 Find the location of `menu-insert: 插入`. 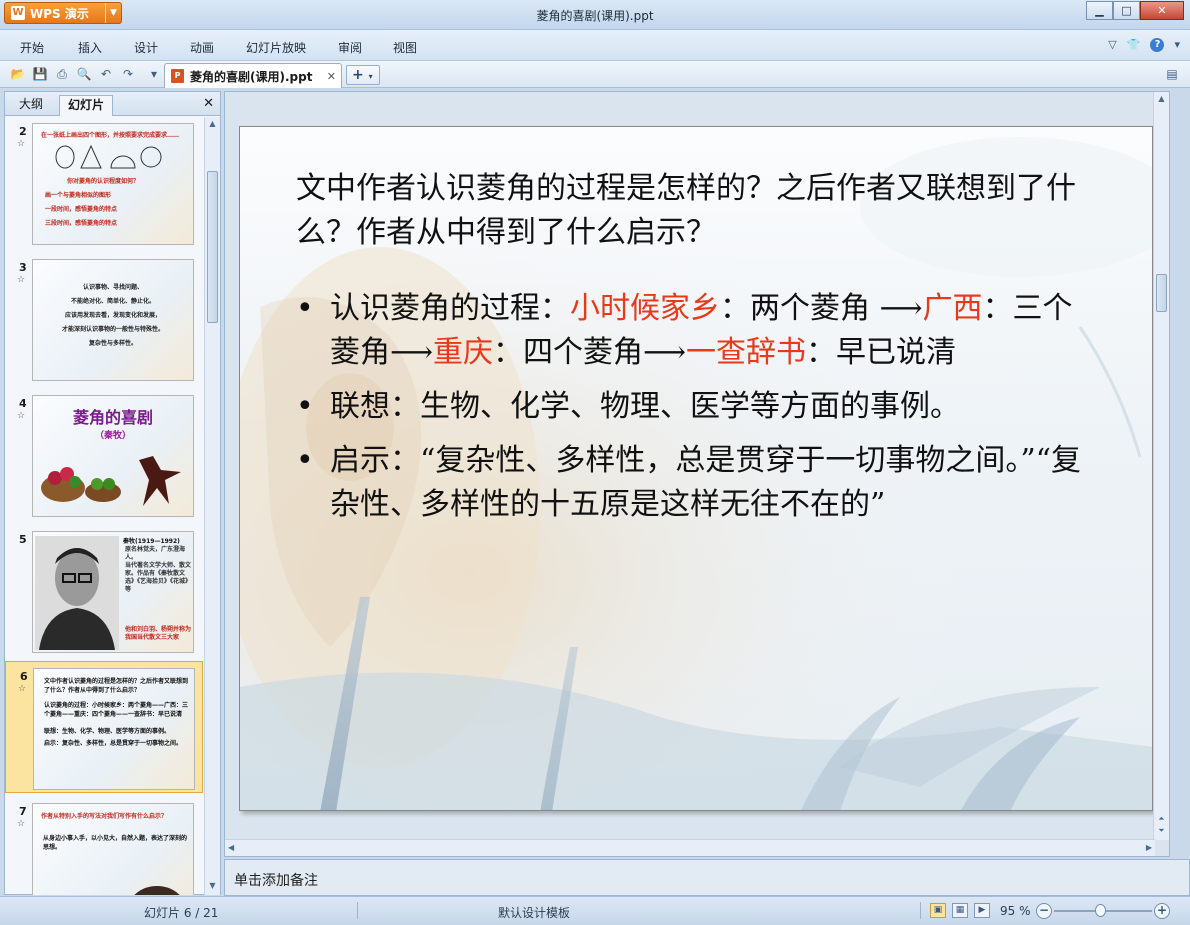

menu-insert: 插入 is located at coordinates (90, 47).